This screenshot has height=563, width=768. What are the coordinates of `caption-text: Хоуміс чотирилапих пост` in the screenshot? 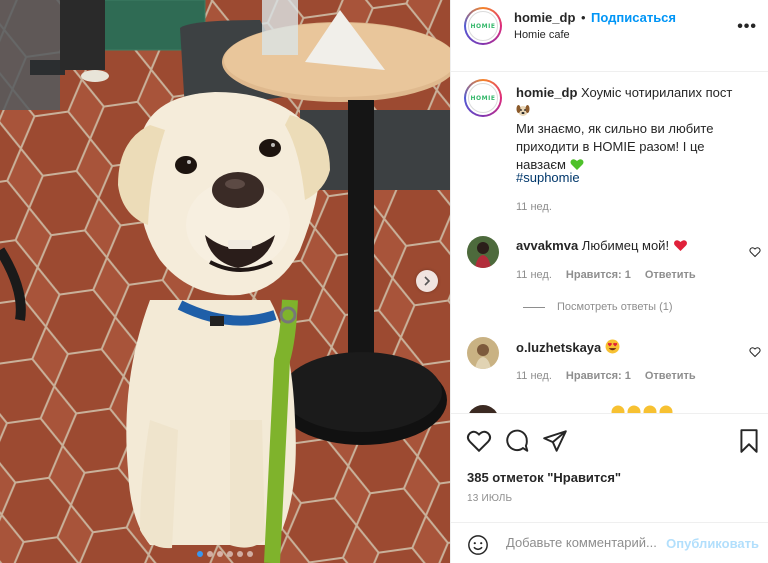 It's located at (657, 92).